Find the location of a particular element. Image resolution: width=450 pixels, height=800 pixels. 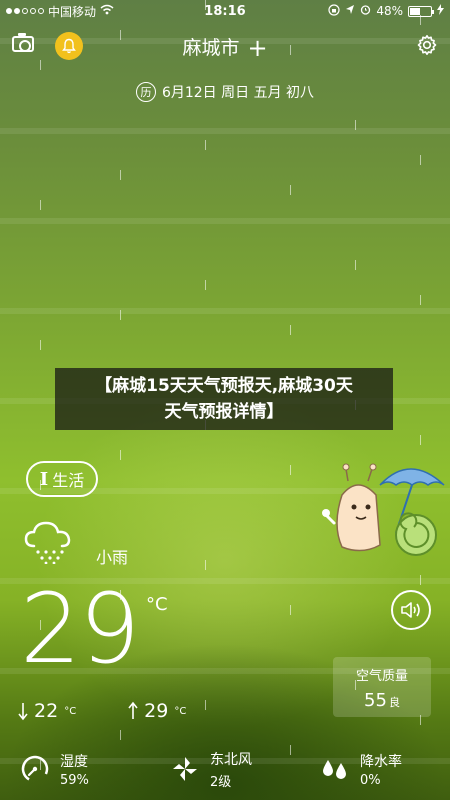

charging-icon is located at coordinates (440, 11).